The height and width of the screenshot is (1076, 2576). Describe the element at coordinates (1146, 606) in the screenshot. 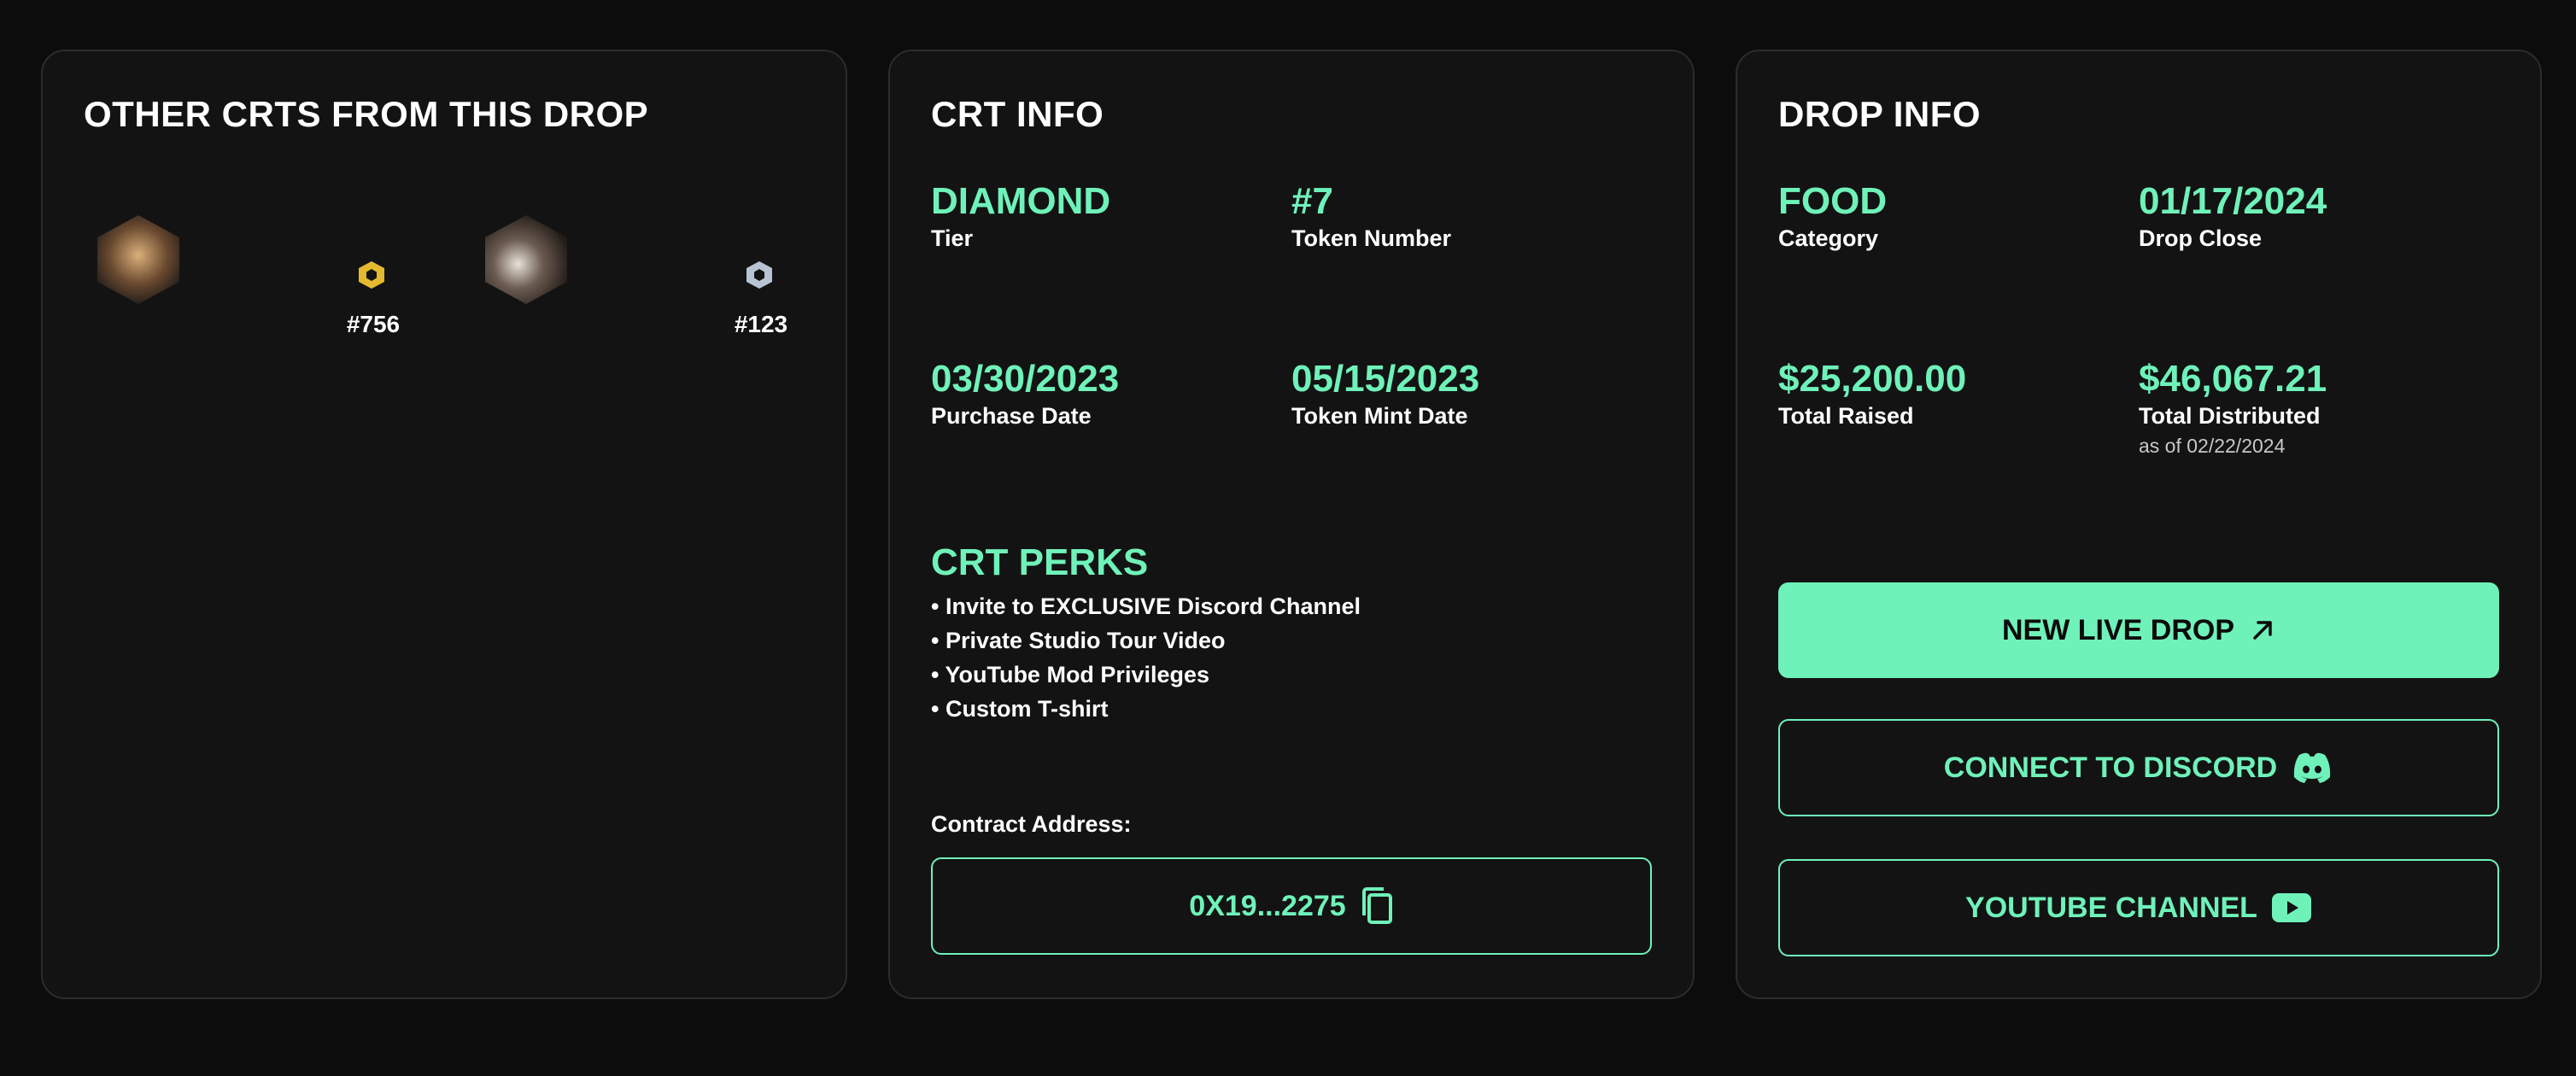

I see `perk-item: • Invite to EXCLUSIVE Discord Channel` at that location.